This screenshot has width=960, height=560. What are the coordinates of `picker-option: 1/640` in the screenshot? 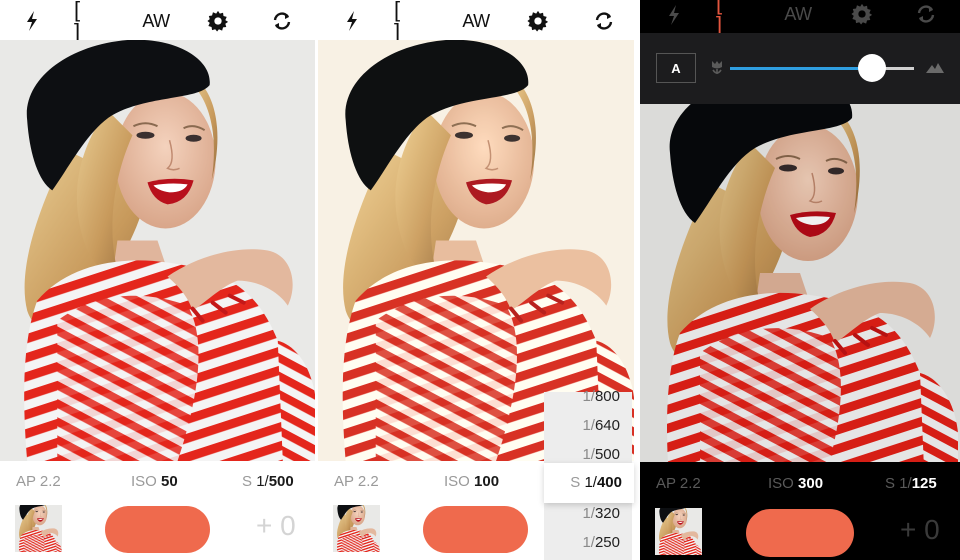 It's located at (601, 425).